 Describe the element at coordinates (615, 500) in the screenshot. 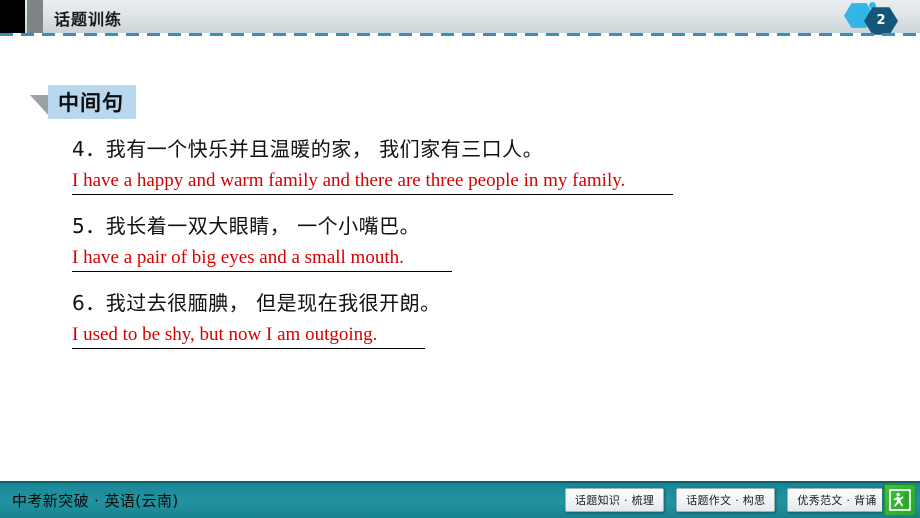

I see `nav-button-topic-knowledge: 话题知识 · 梳理` at that location.